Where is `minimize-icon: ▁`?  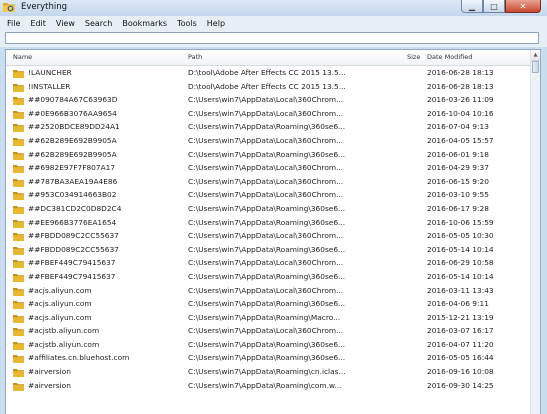 minimize-icon: ▁ is located at coordinates (472, 6).